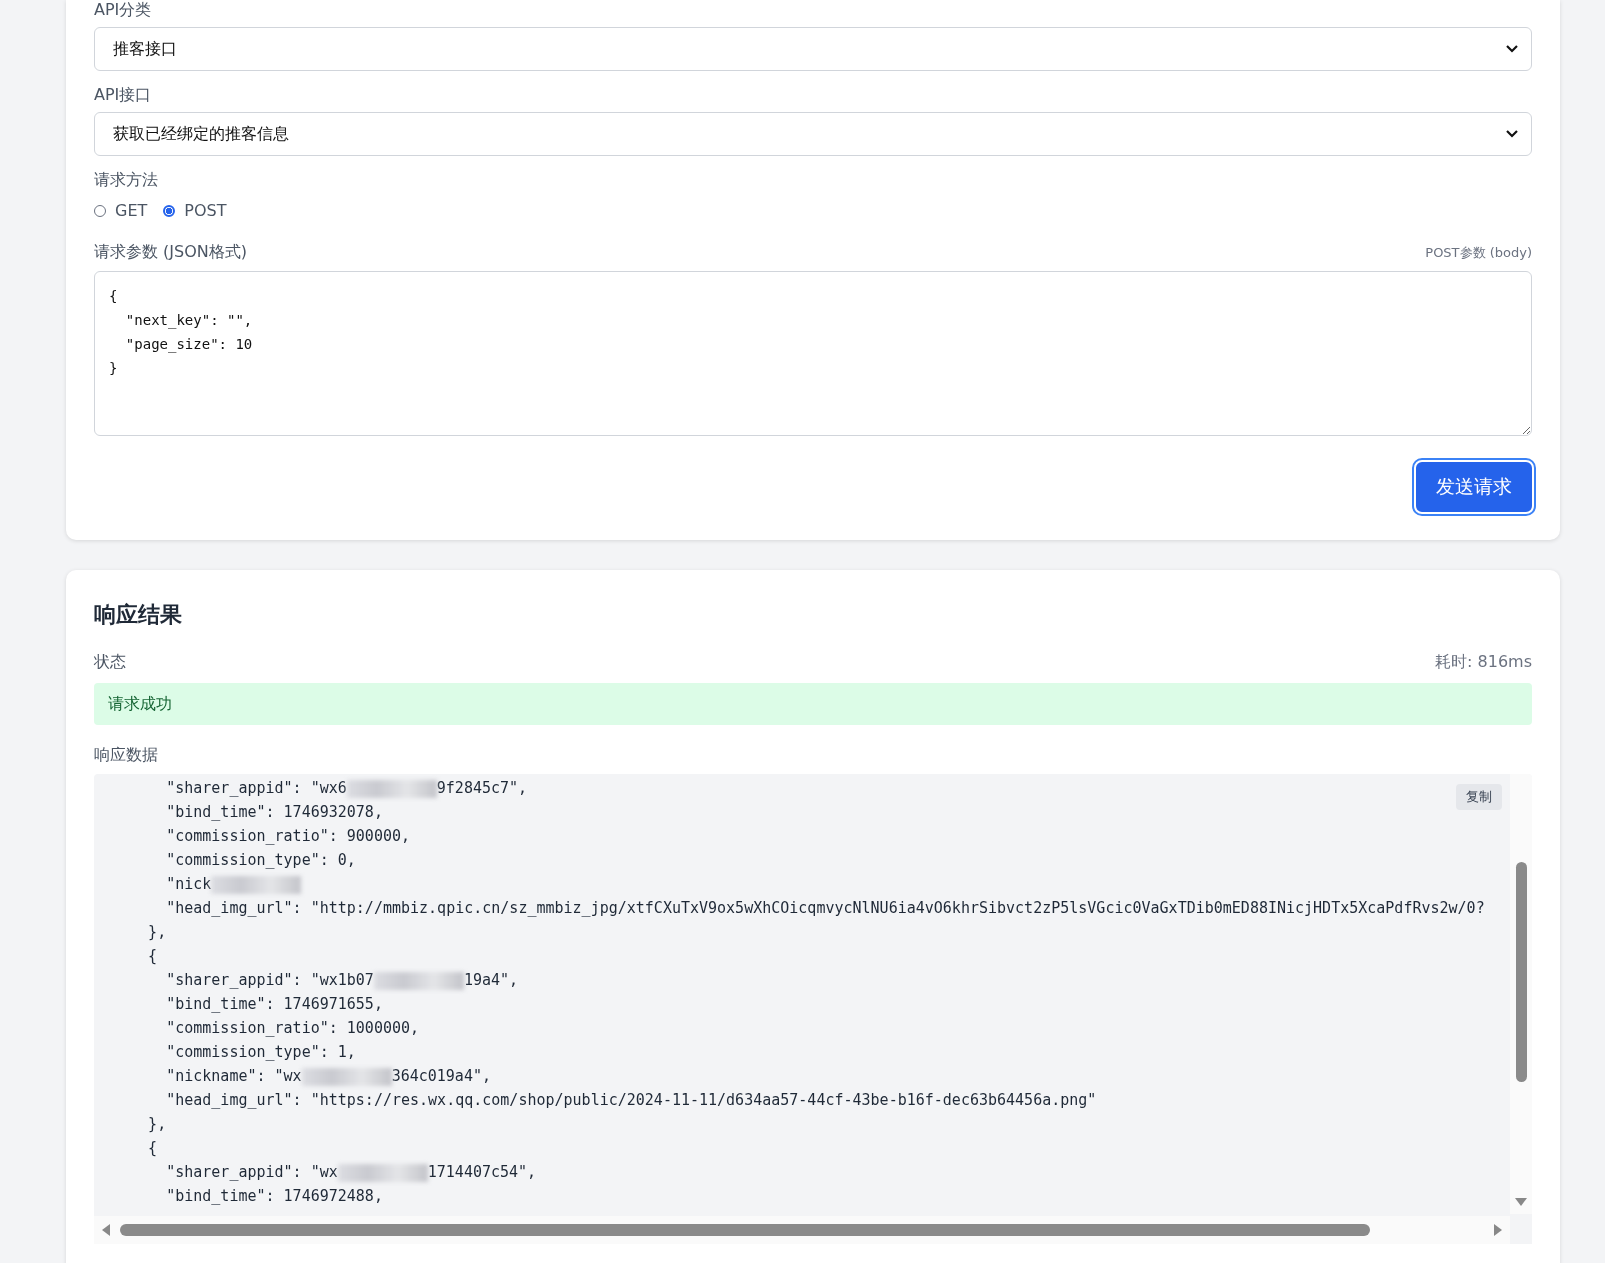 This screenshot has height=1263, width=1605. Describe the element at coordinates (1483, 662) in the screenshot. I see `elapsed-time: 耗时: 816ms` at that location.